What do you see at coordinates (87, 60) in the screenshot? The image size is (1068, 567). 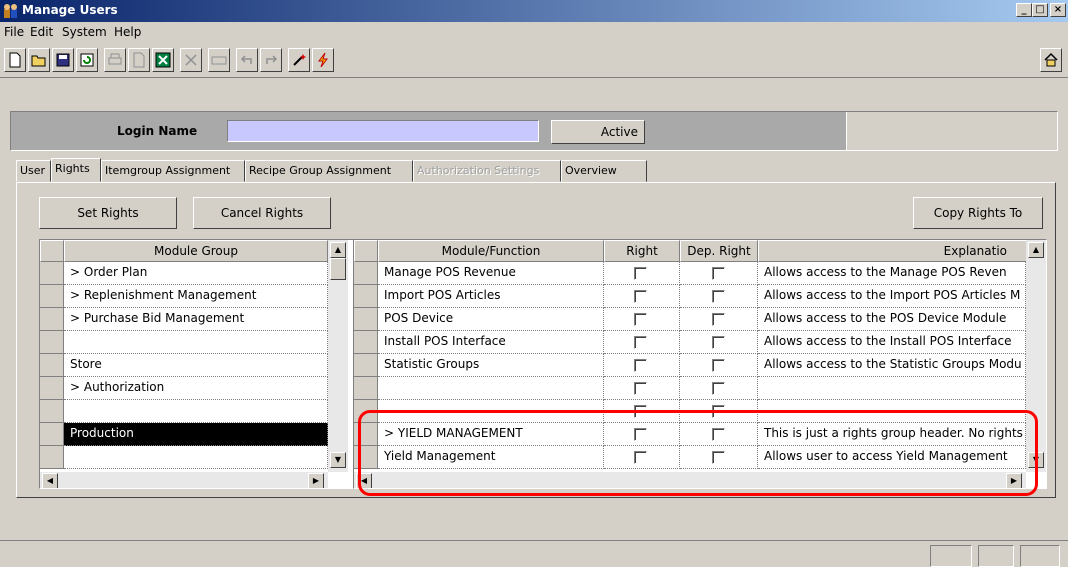 I see `refresh-button` at bounding box center [87, 60].